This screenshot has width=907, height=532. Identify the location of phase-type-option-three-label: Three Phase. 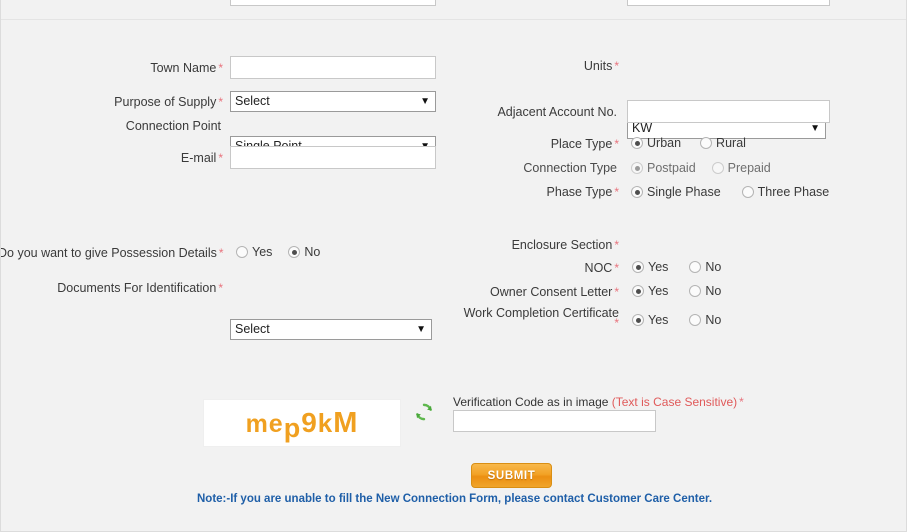
(793, 192).